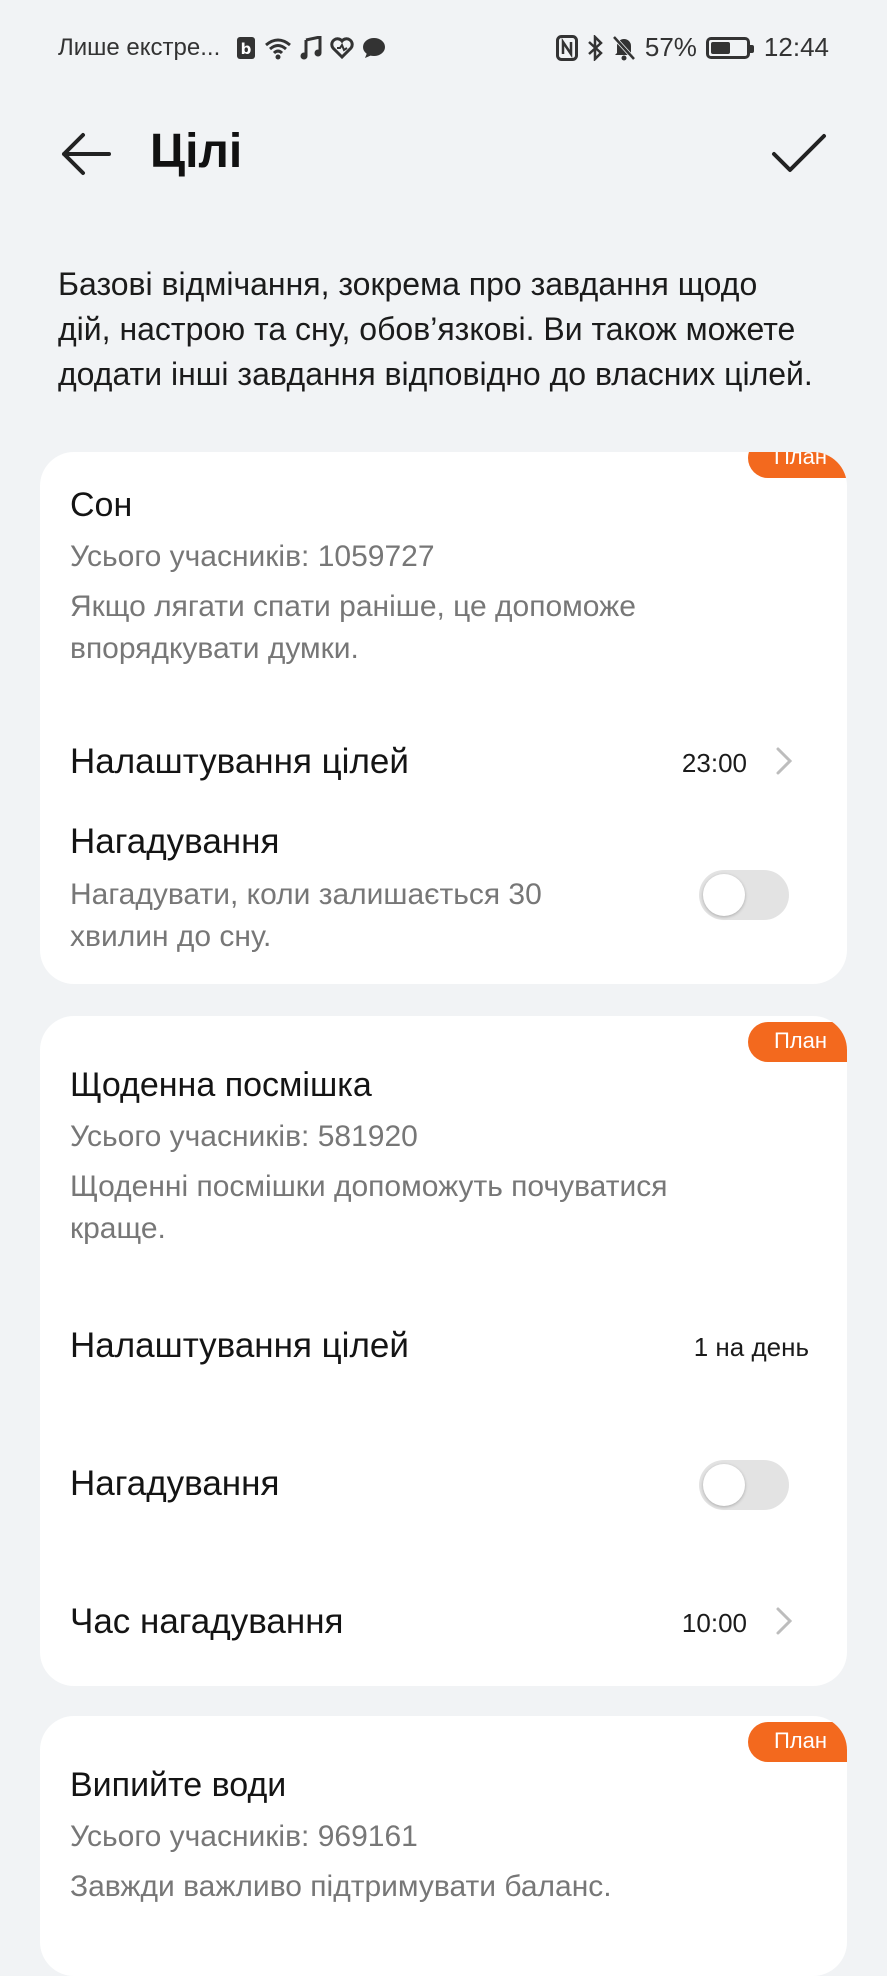 The width and height of the screenshot is (887, 1976). Describe the element at coordinates (341, 1886) in the screenshot. I see `goal-description: Завжди важливо підтримувати баланс.` at that location.